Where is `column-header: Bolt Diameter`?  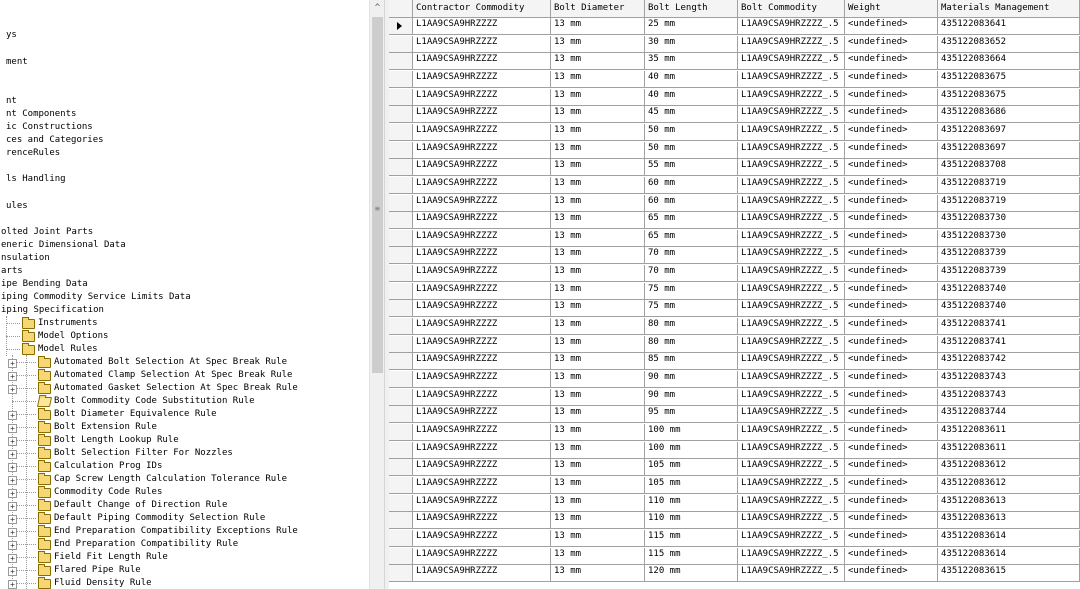
column-header: Bolt Diameter is located at coordinates (598, 8).